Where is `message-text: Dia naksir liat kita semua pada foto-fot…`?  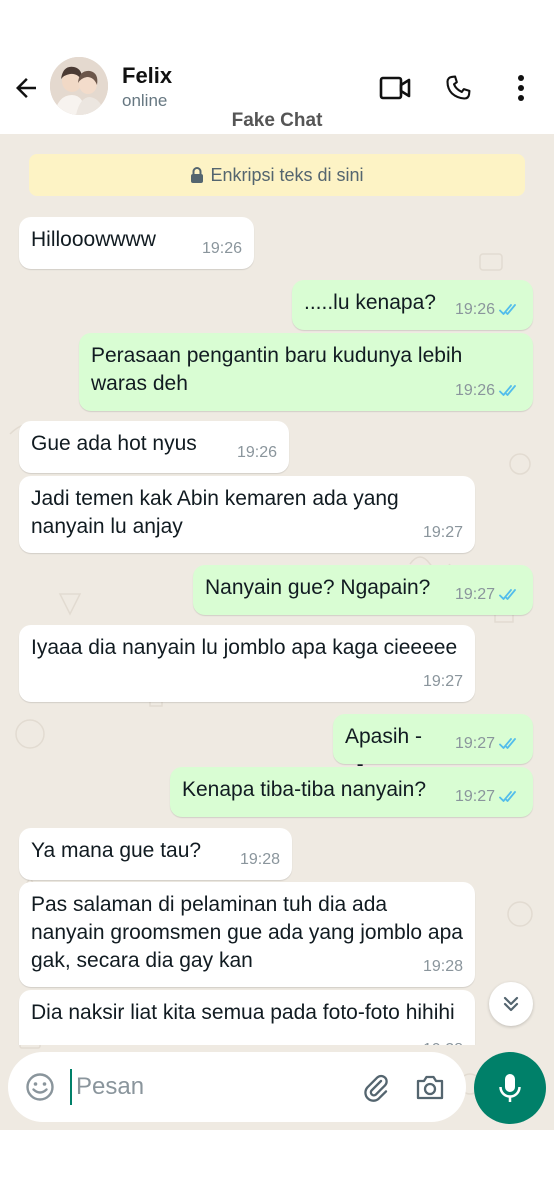
message-text: Dia naksir liat kita semua pada foto-fot… is located at coordinates (243, 1012).